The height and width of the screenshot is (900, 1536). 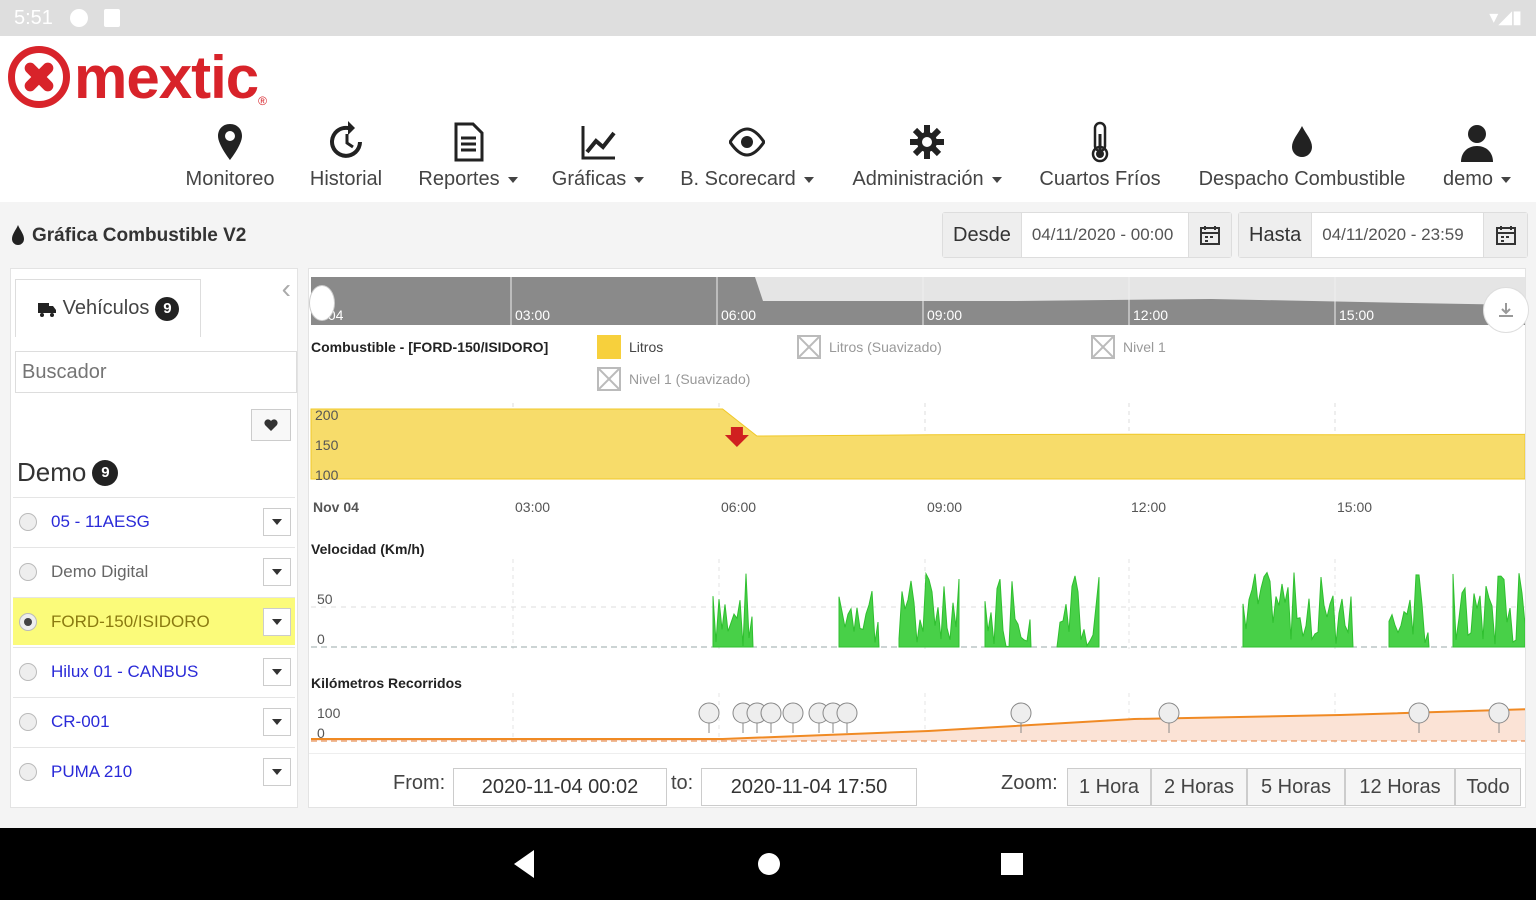 I want to click on navigator-label: 06:00, so click(x=739, y=315).